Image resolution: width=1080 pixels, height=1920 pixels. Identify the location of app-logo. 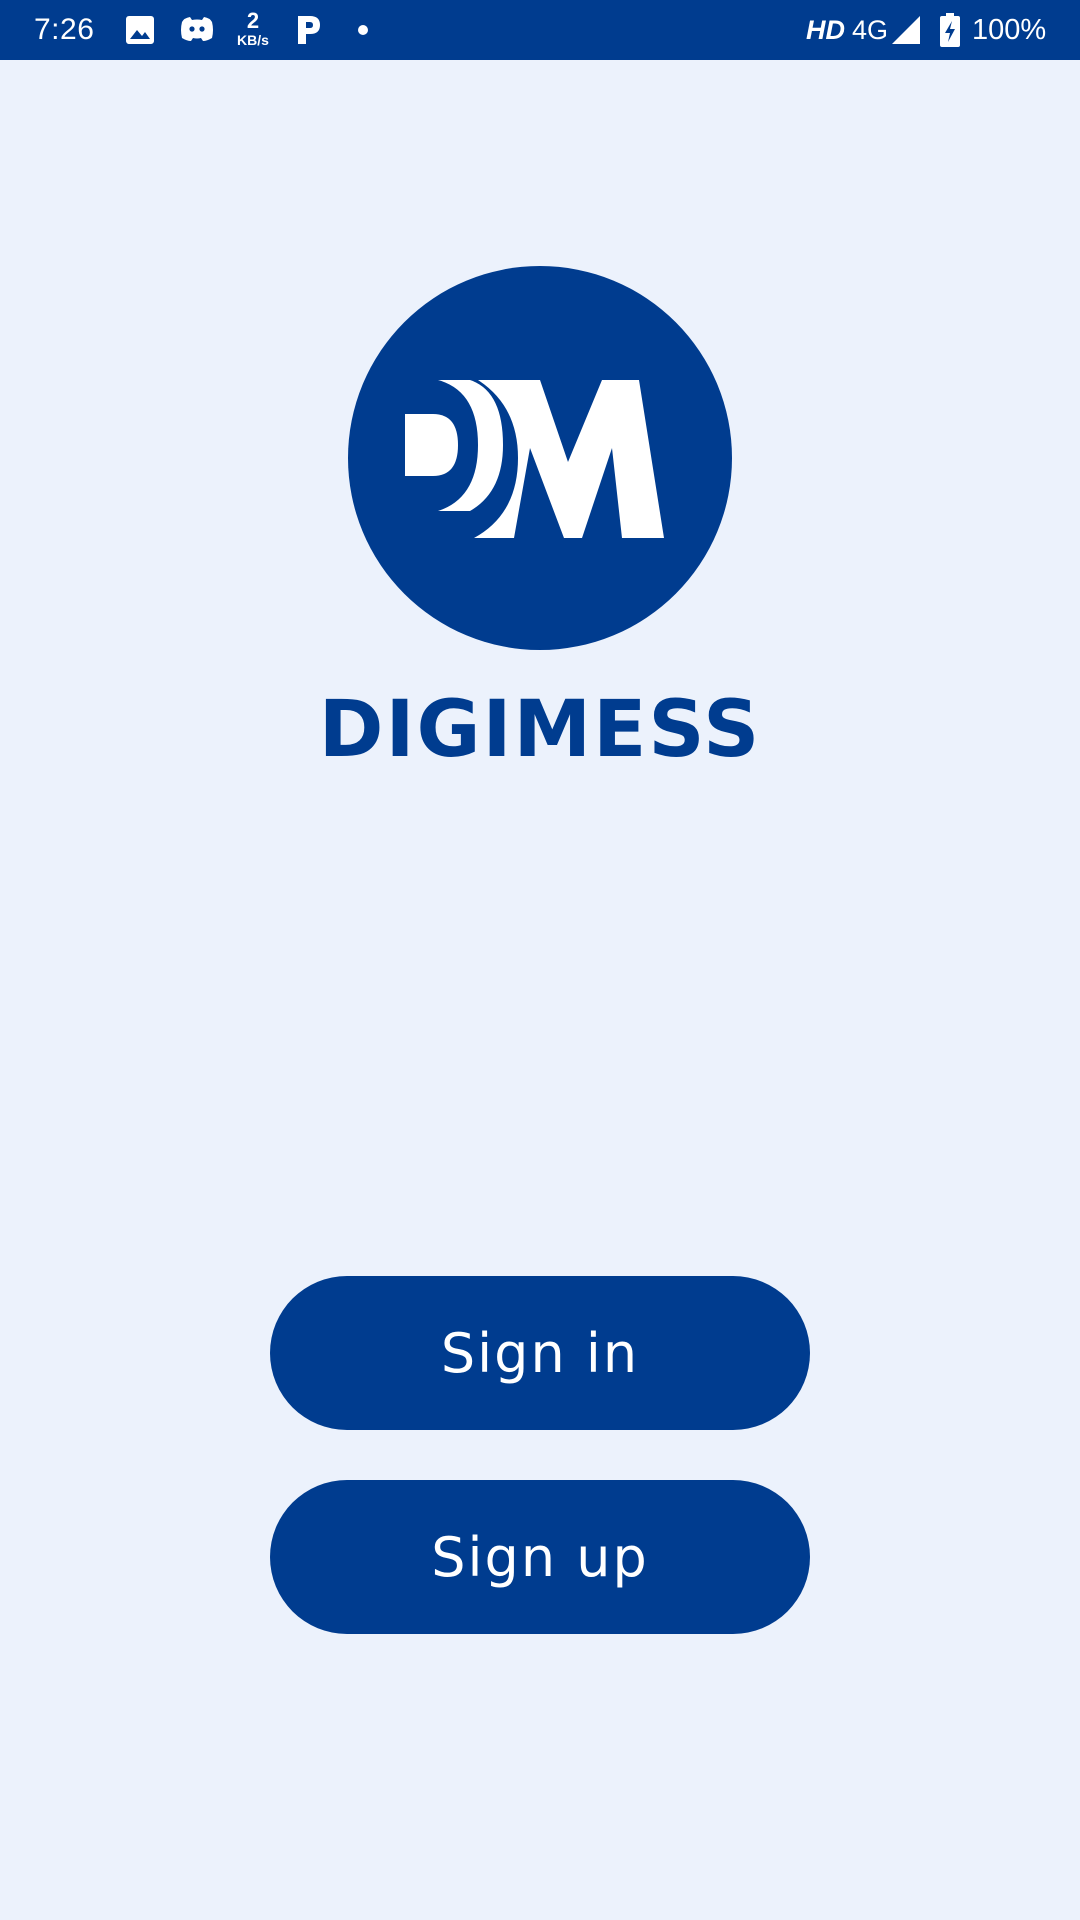
(540, 458).